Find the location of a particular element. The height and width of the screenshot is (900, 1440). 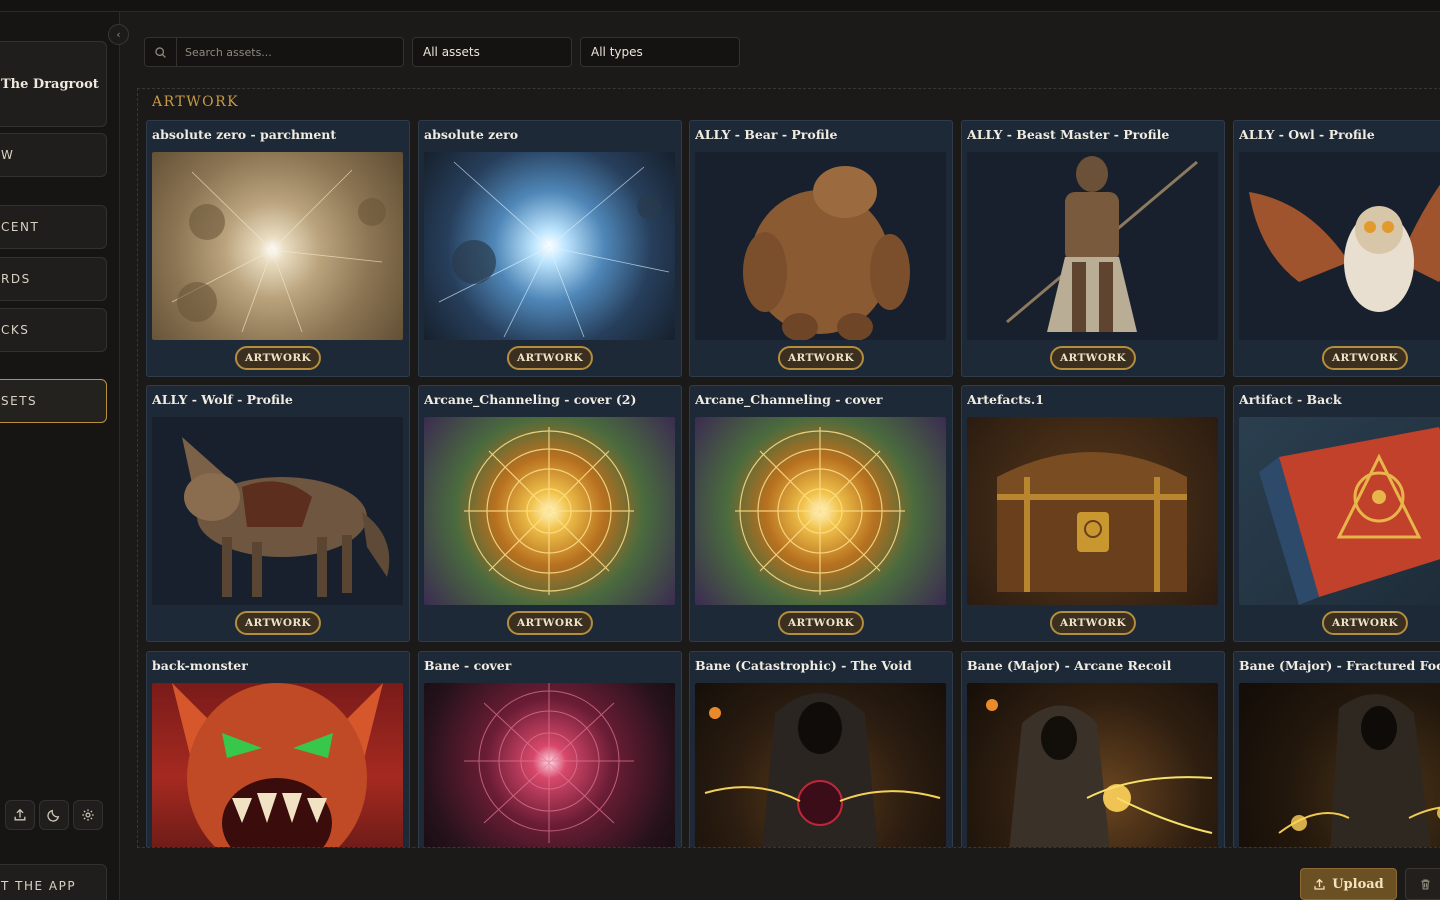

asset-title: Bane (Catastrophic) - The Void is located at coordinates (803, 665).